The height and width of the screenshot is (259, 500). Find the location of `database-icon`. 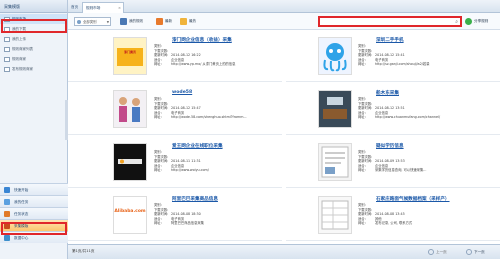

database-icon is located at coordinates (7, 238).